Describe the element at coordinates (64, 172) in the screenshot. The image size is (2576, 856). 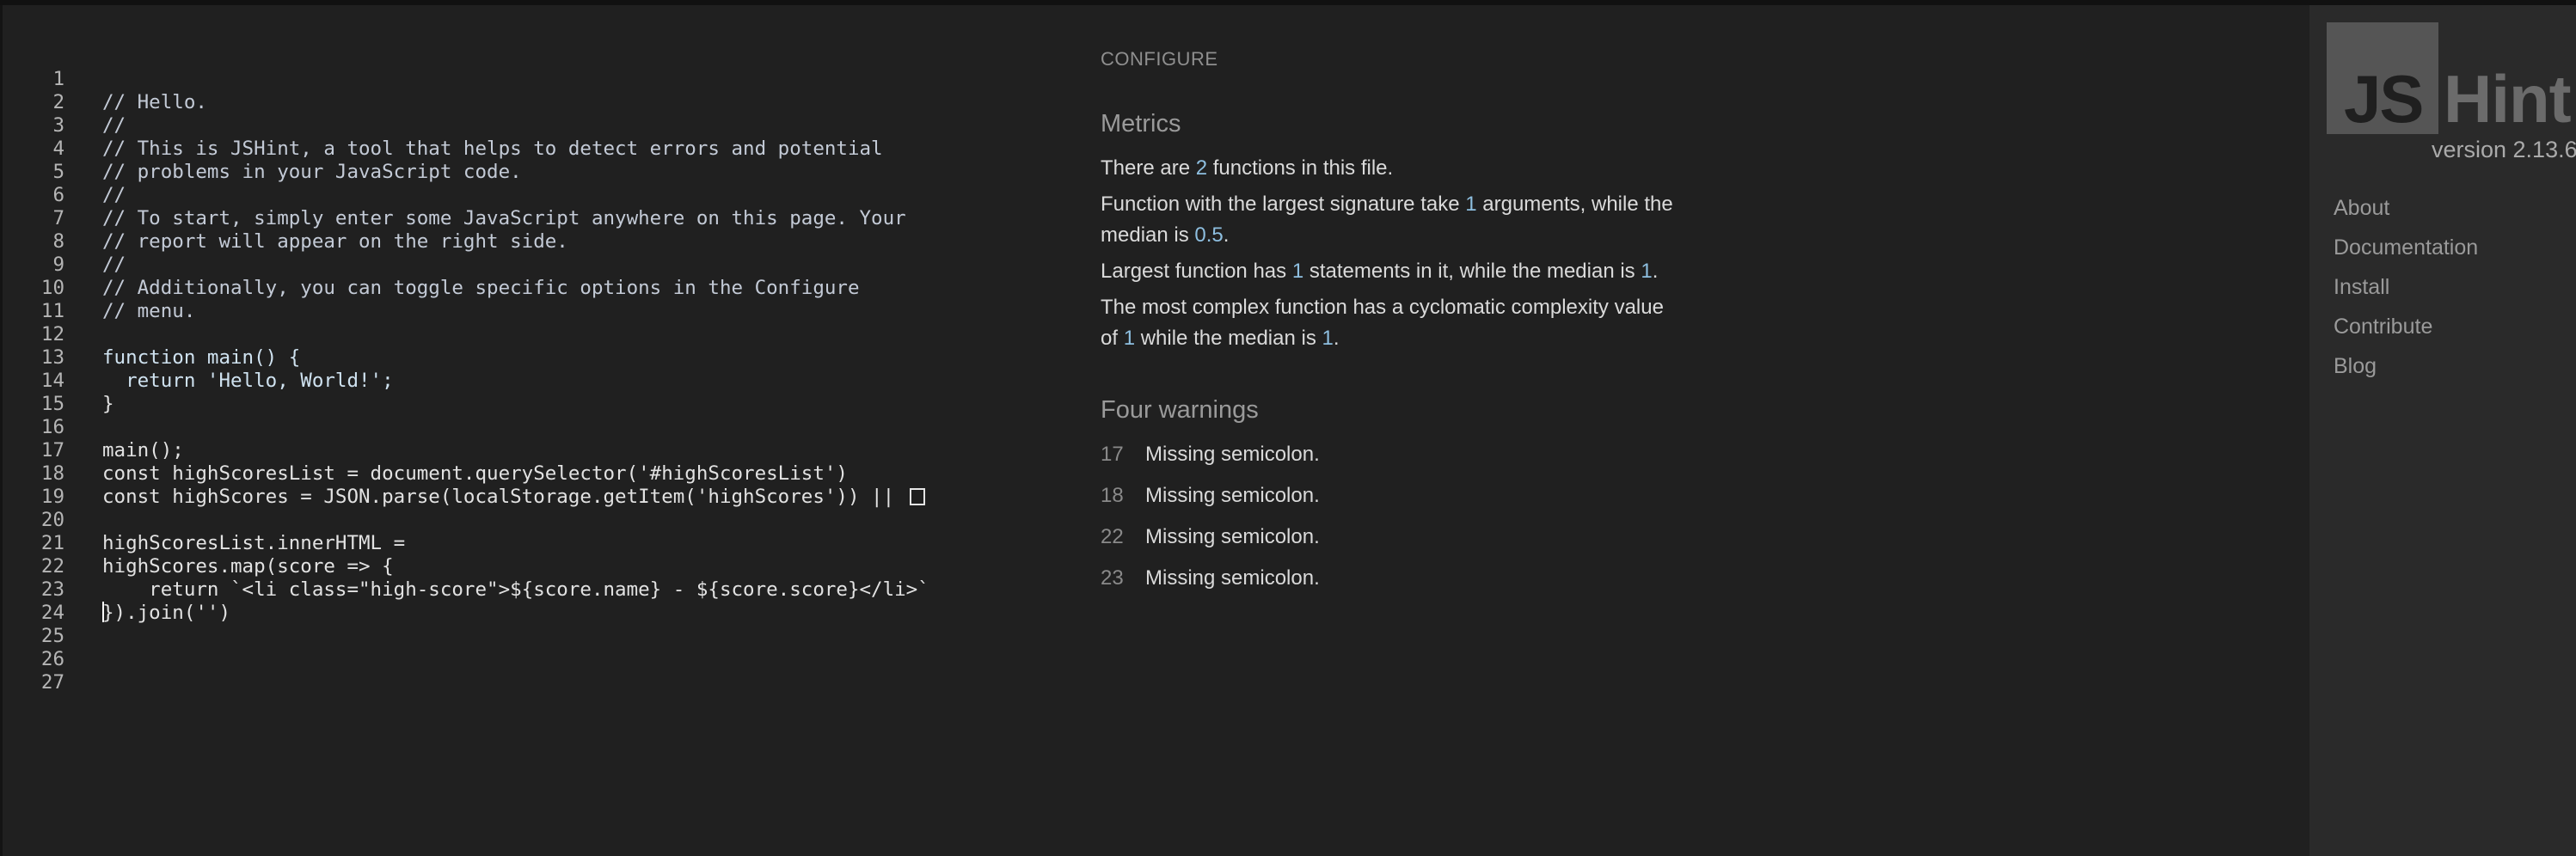
I see `code-line: 5 //` at that location.